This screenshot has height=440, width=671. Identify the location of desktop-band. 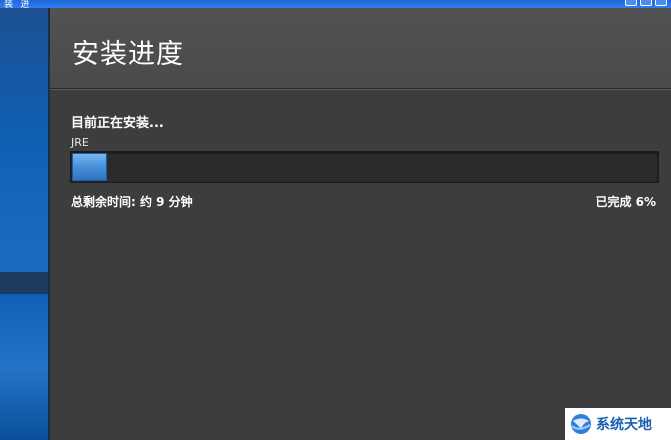
(25, 283).